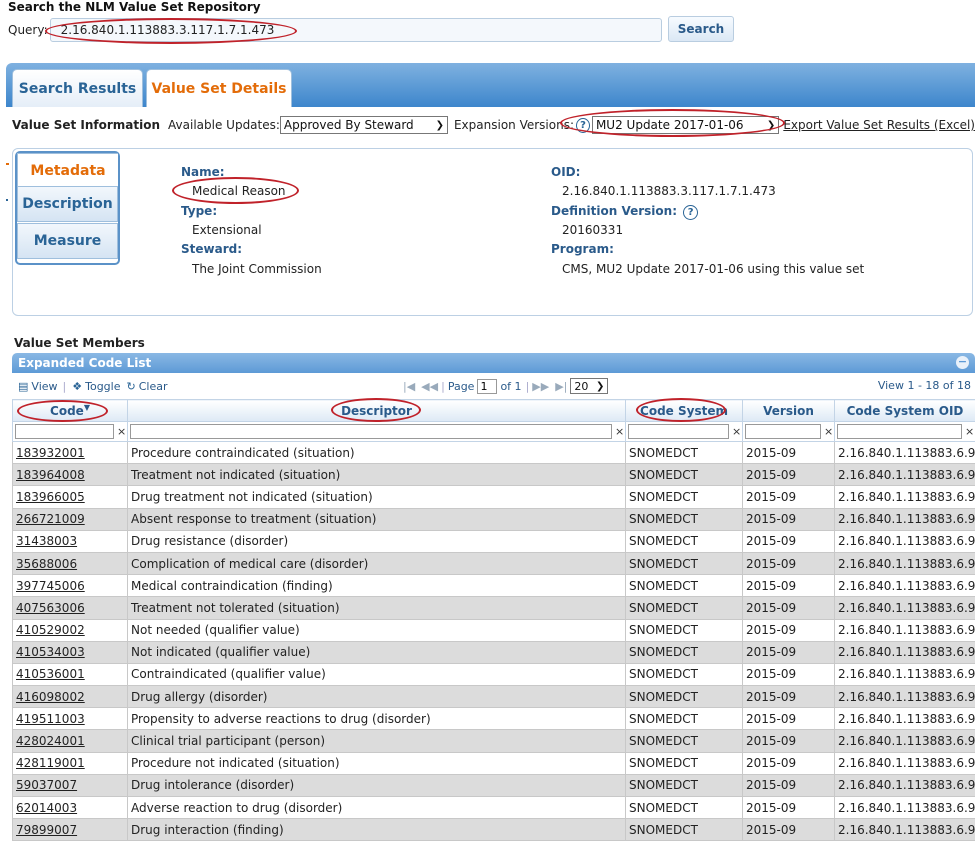 The width and height of the screenshot is (975, 846). I want to click on code-cell: 79899007, so click(70, 830).